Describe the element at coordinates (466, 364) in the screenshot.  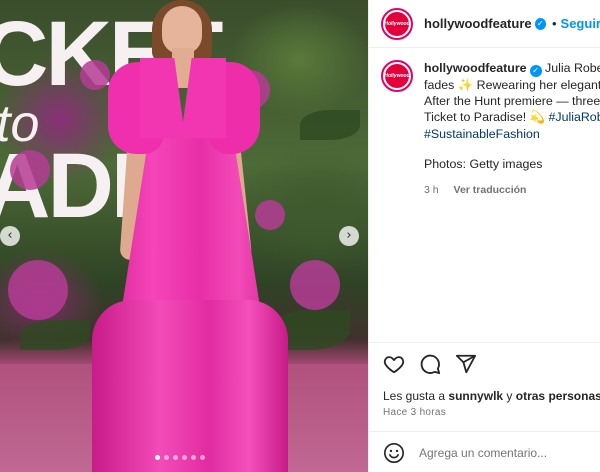
I see `share-icon` at that location.